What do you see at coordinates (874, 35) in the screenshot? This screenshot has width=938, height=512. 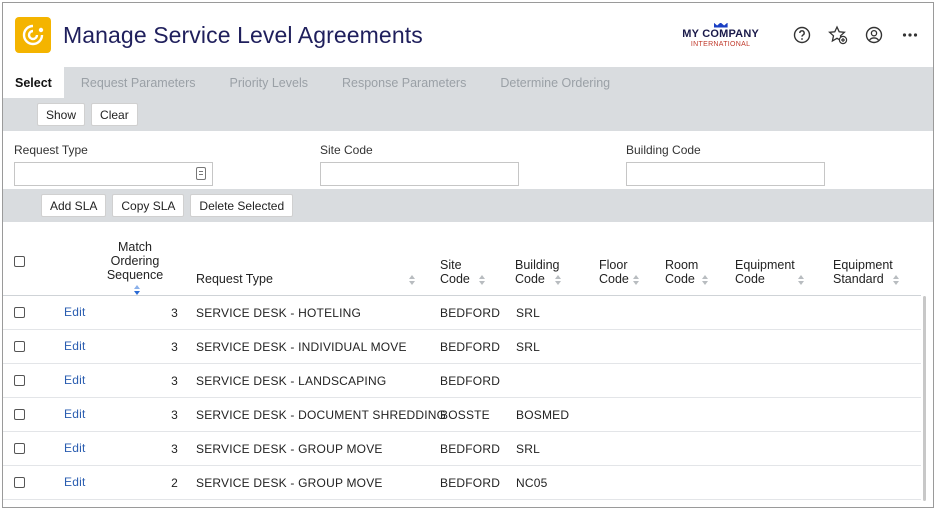 I see `user-icon` at bounding box center [874, 35].